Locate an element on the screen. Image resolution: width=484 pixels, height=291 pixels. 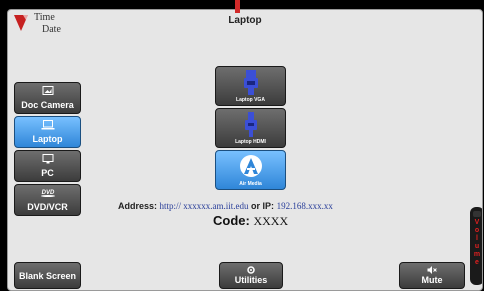
airmedia-code: Code: XXXX is located at coordinates (250, 221).